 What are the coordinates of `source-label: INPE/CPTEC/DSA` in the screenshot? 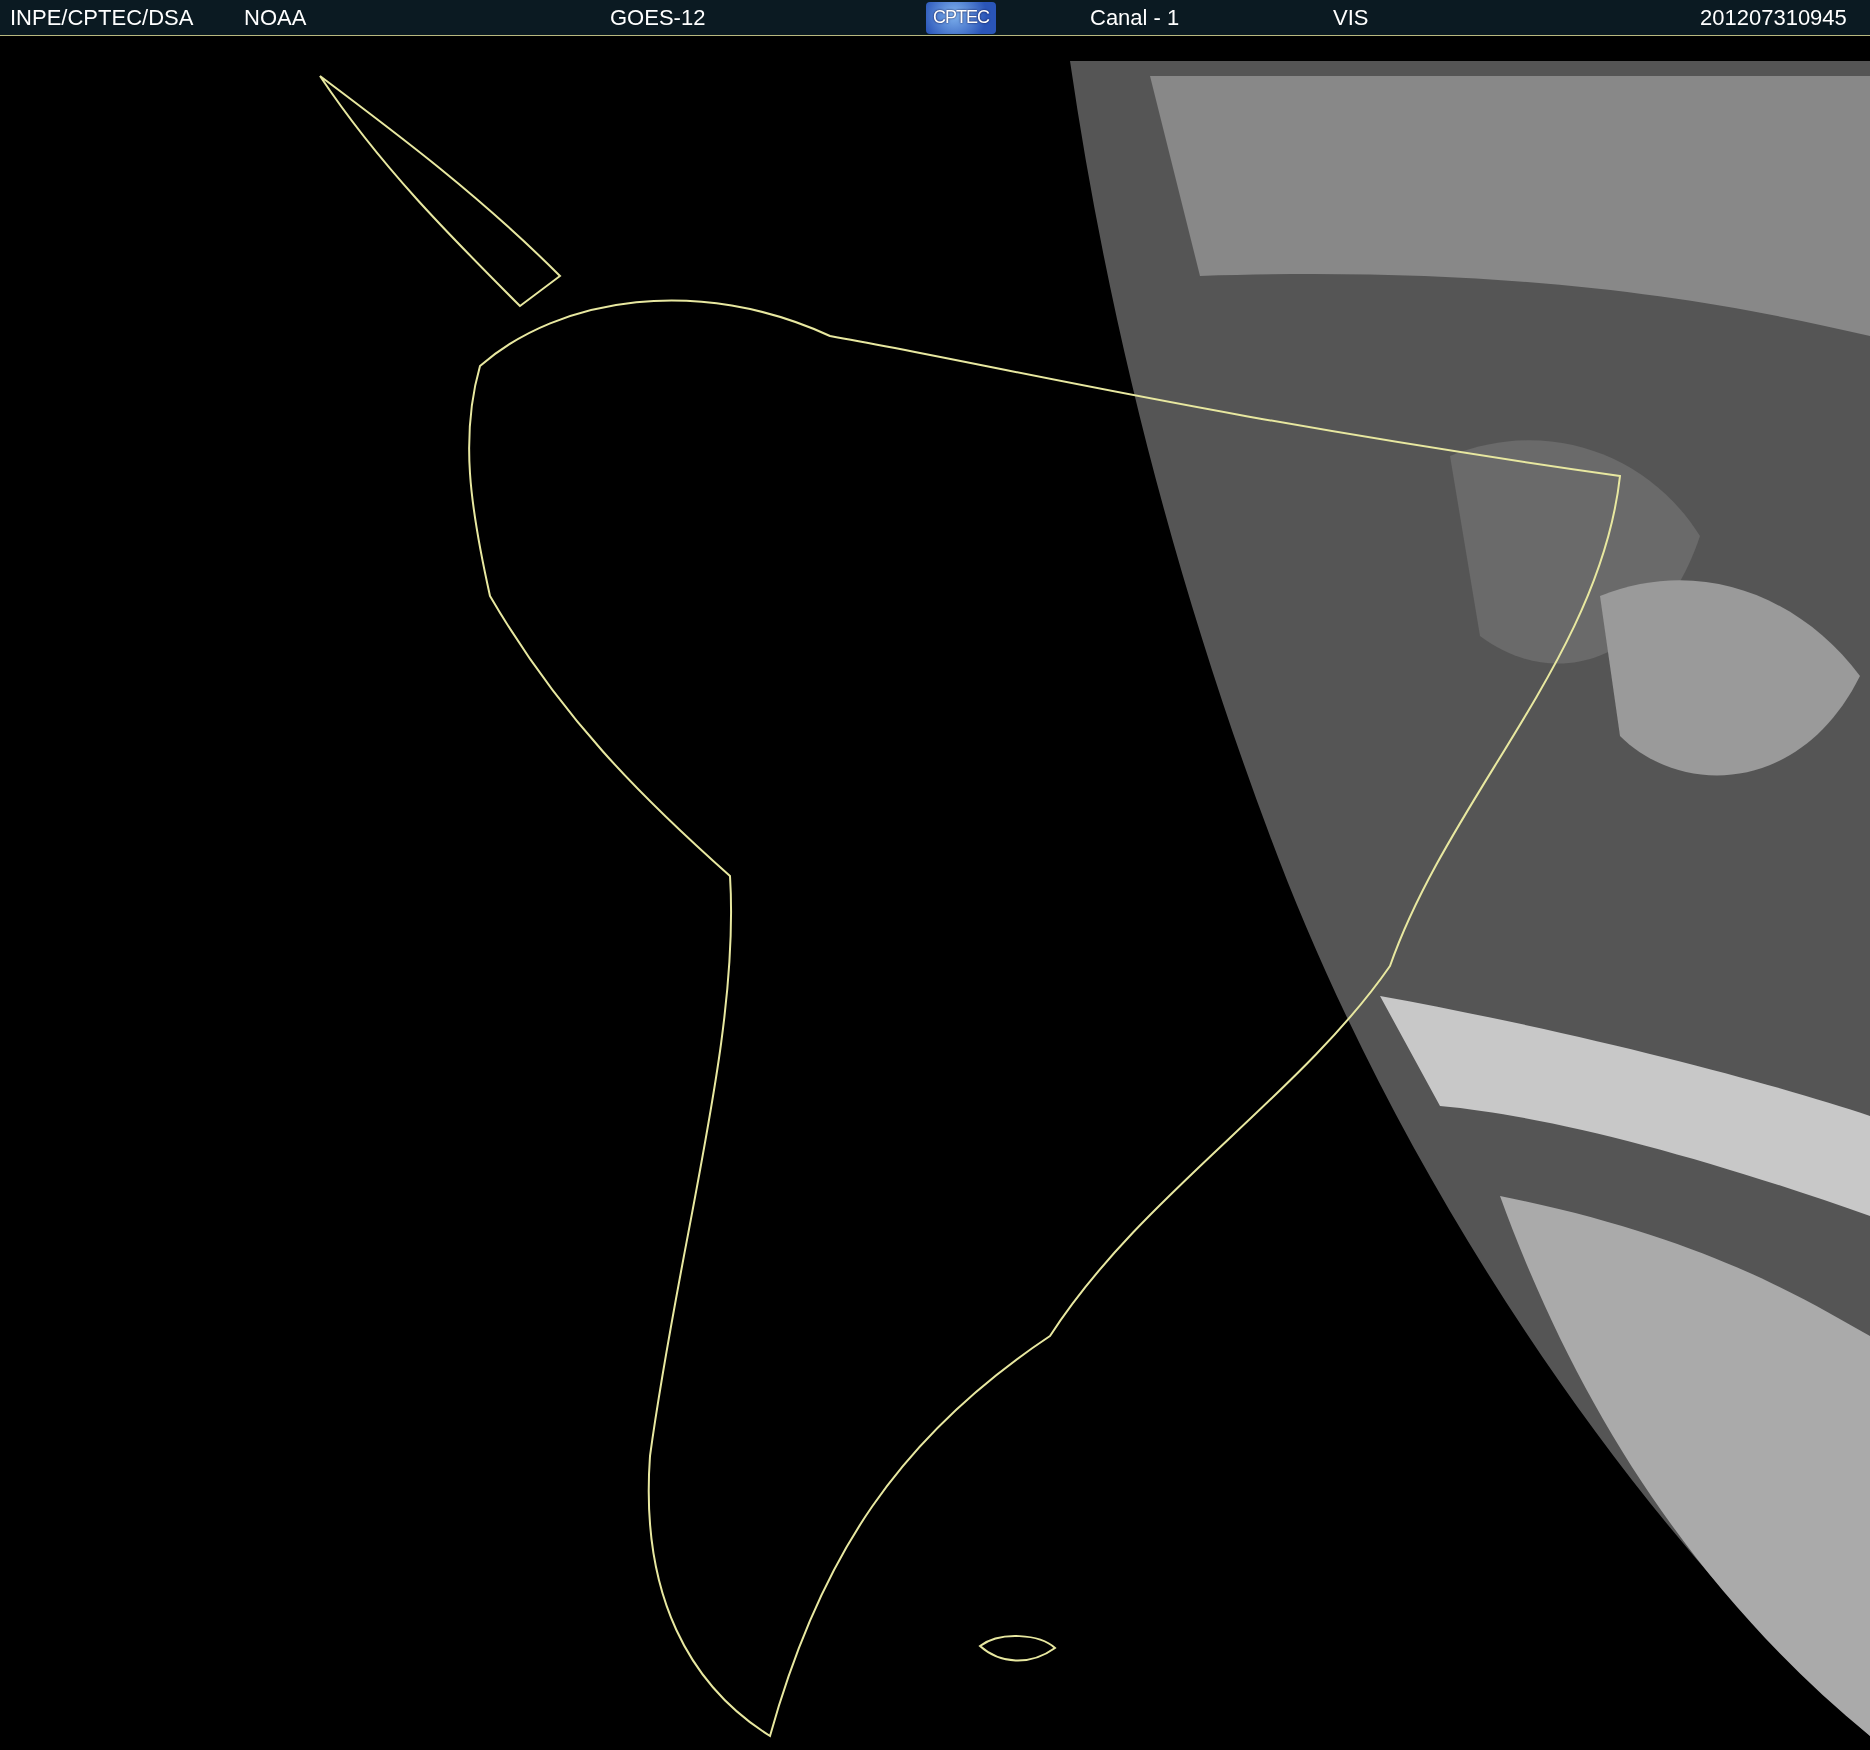 It's located at (102, 17).